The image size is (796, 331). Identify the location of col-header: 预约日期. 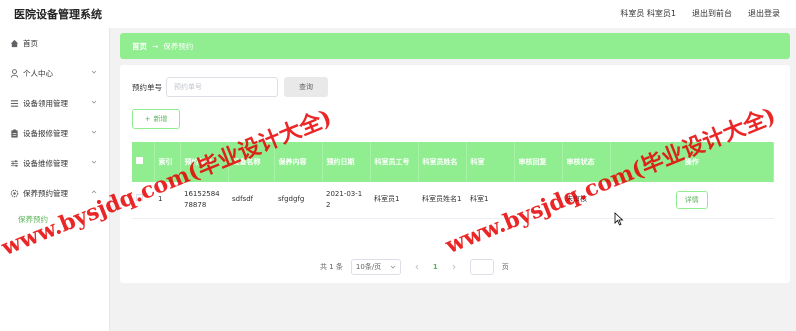
(346, 162).